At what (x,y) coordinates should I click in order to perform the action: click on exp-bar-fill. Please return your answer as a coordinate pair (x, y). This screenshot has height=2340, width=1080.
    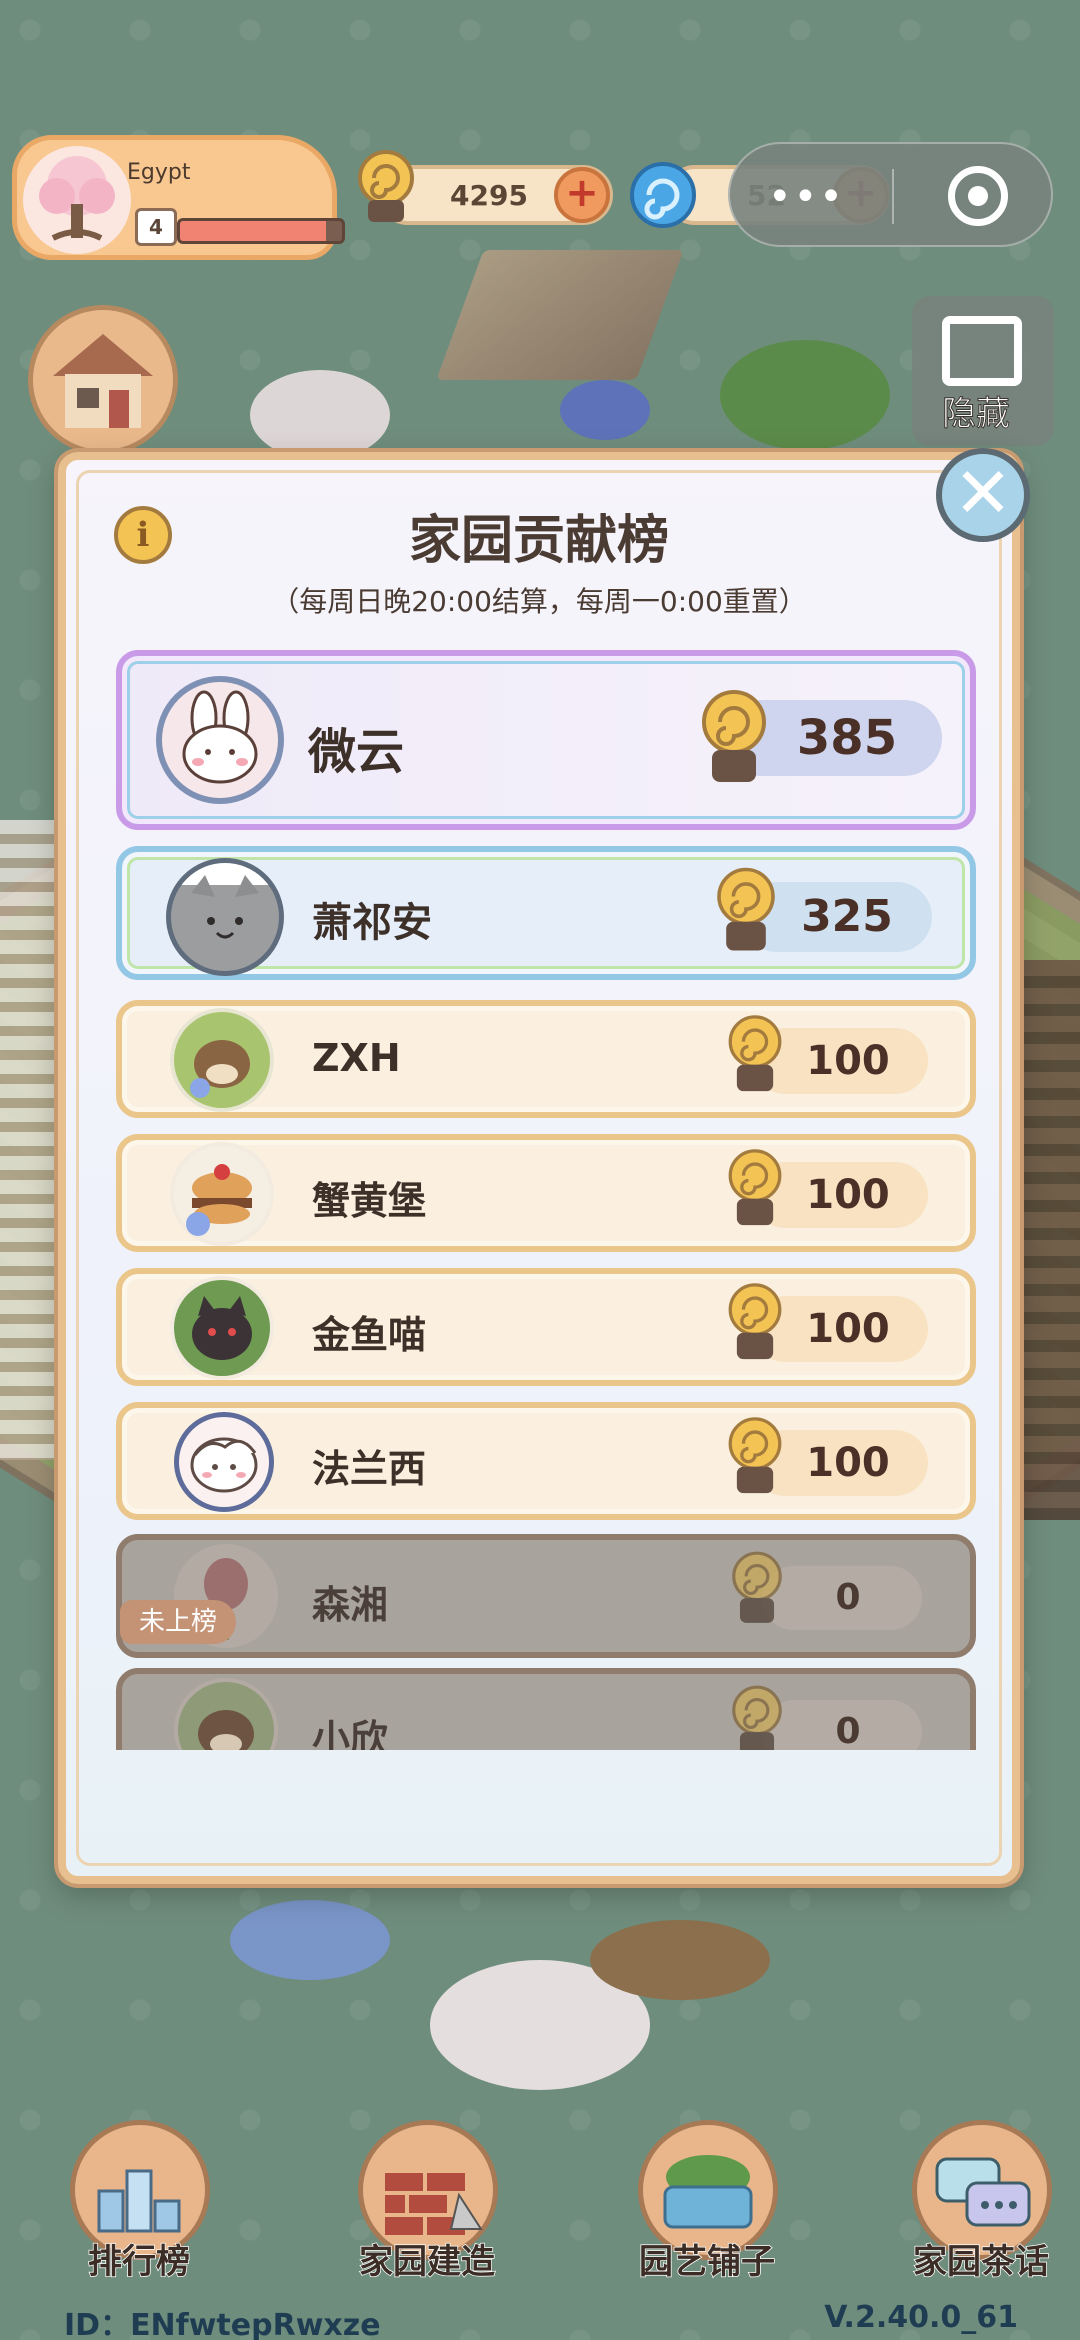
    Looking at the image, I should click on (253, 231).